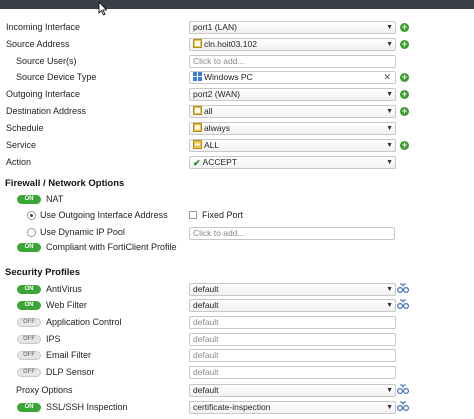 Image resolution: width=474 pixels, height=419 pixels. I want to click on web-filter-toggle: ON, so click(29, 305).